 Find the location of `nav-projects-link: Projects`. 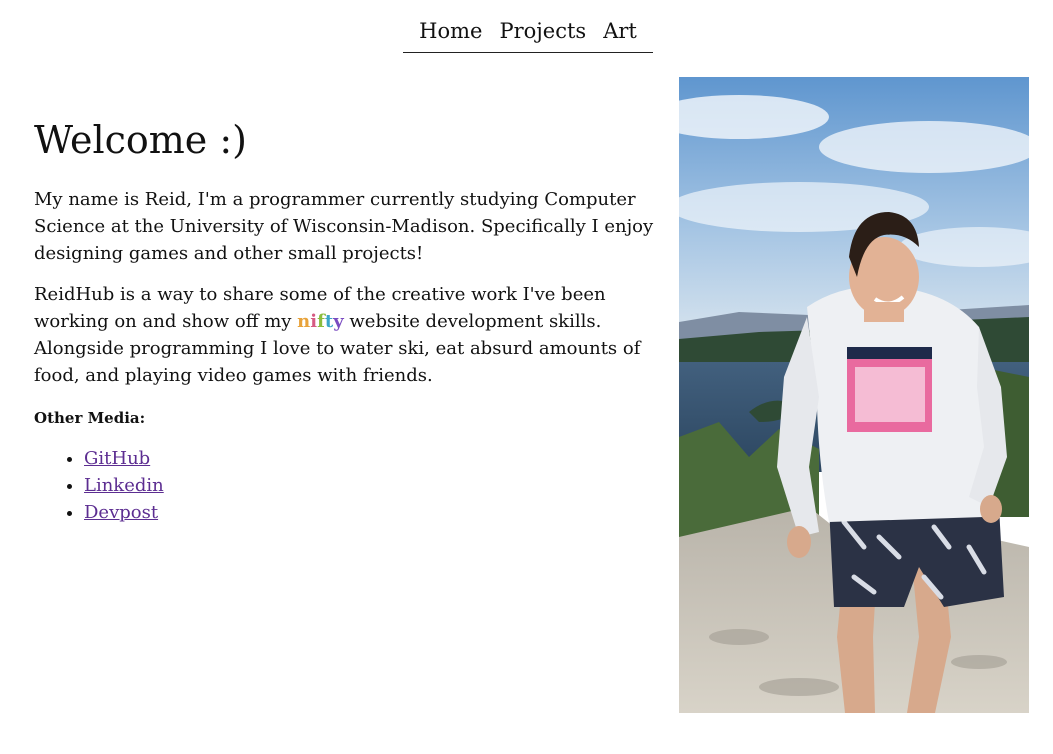

nav-projects-link: Projects is located at coordinates (542, 33).